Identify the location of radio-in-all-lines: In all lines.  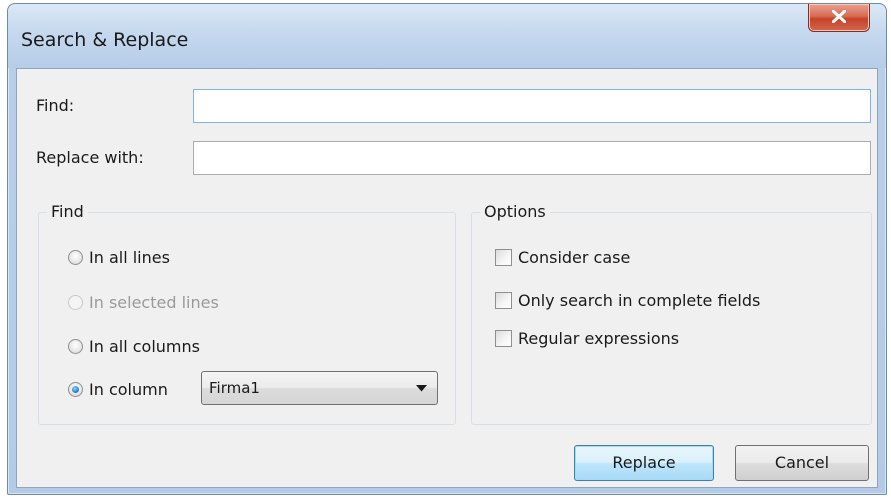
(119, 257).